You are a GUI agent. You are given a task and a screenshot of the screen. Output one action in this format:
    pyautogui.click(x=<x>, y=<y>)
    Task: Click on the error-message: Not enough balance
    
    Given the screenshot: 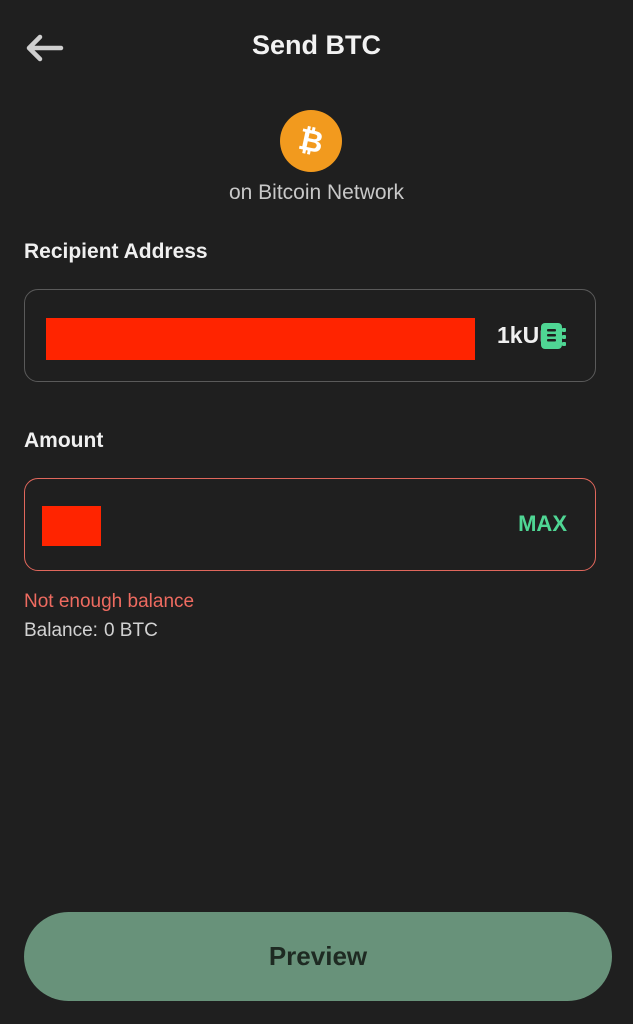 What is the action you would take?
    pyautogui.click(x=109, y=601)
    